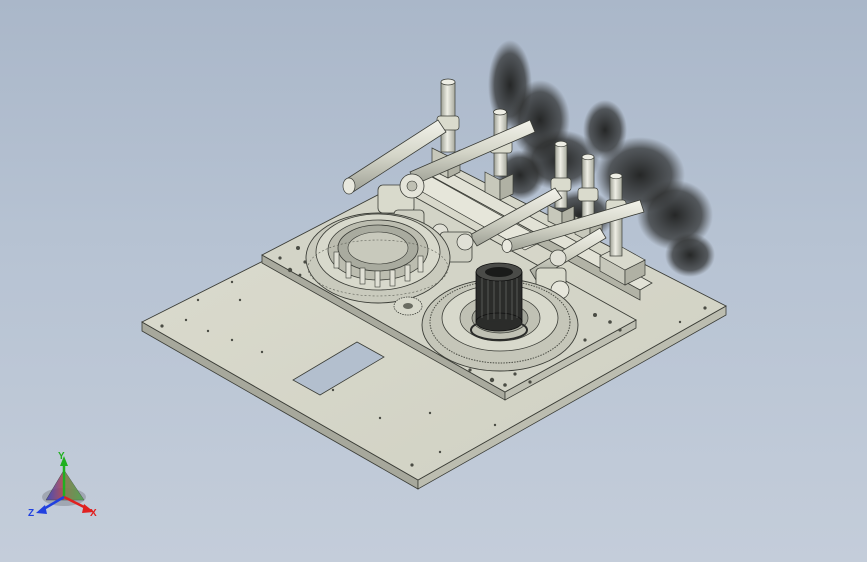 This screenshot has height=562, width=867. I want to click on left-rotary-bowl, so click(378, 258).